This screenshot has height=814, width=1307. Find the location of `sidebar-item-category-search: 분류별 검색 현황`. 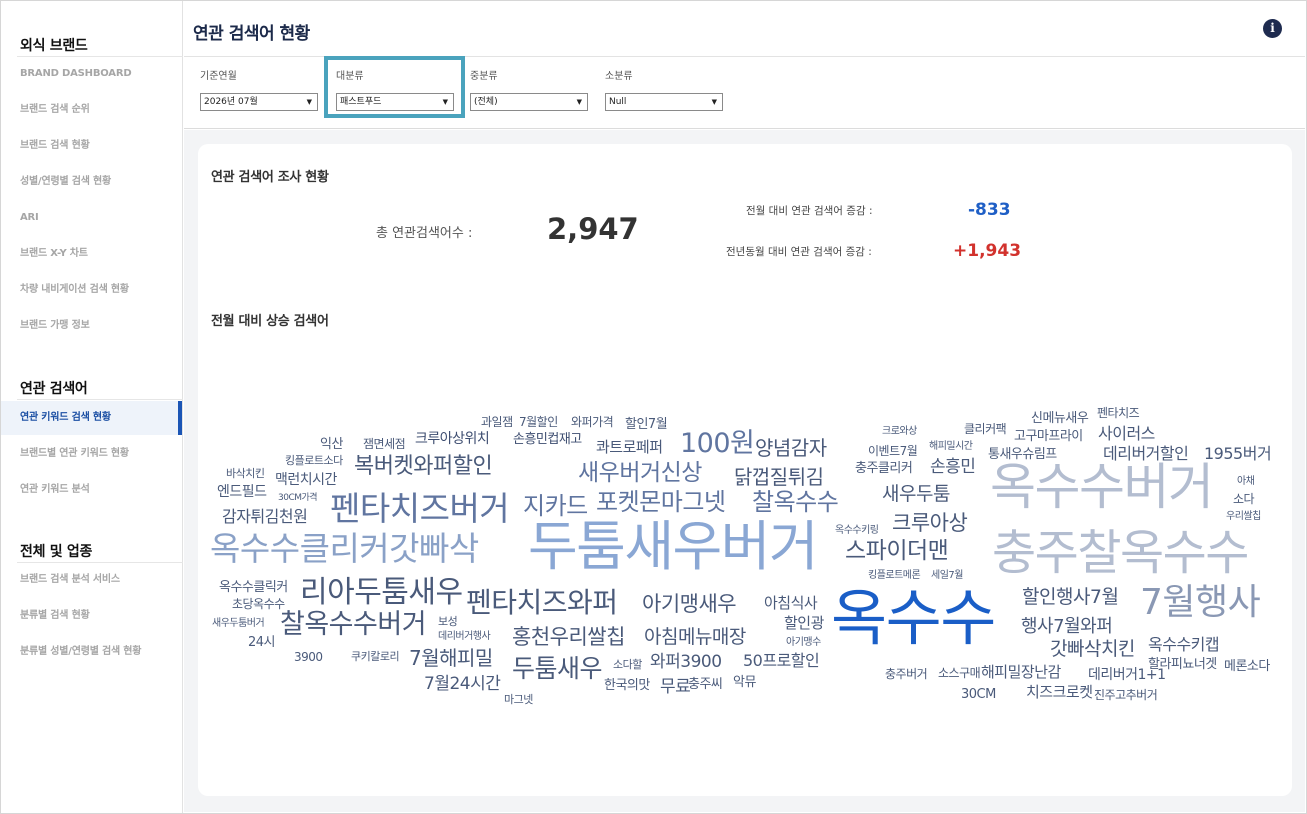

sidebar-item-category-search: 분류별 검색 현황 is located at coordinates (91, 616).